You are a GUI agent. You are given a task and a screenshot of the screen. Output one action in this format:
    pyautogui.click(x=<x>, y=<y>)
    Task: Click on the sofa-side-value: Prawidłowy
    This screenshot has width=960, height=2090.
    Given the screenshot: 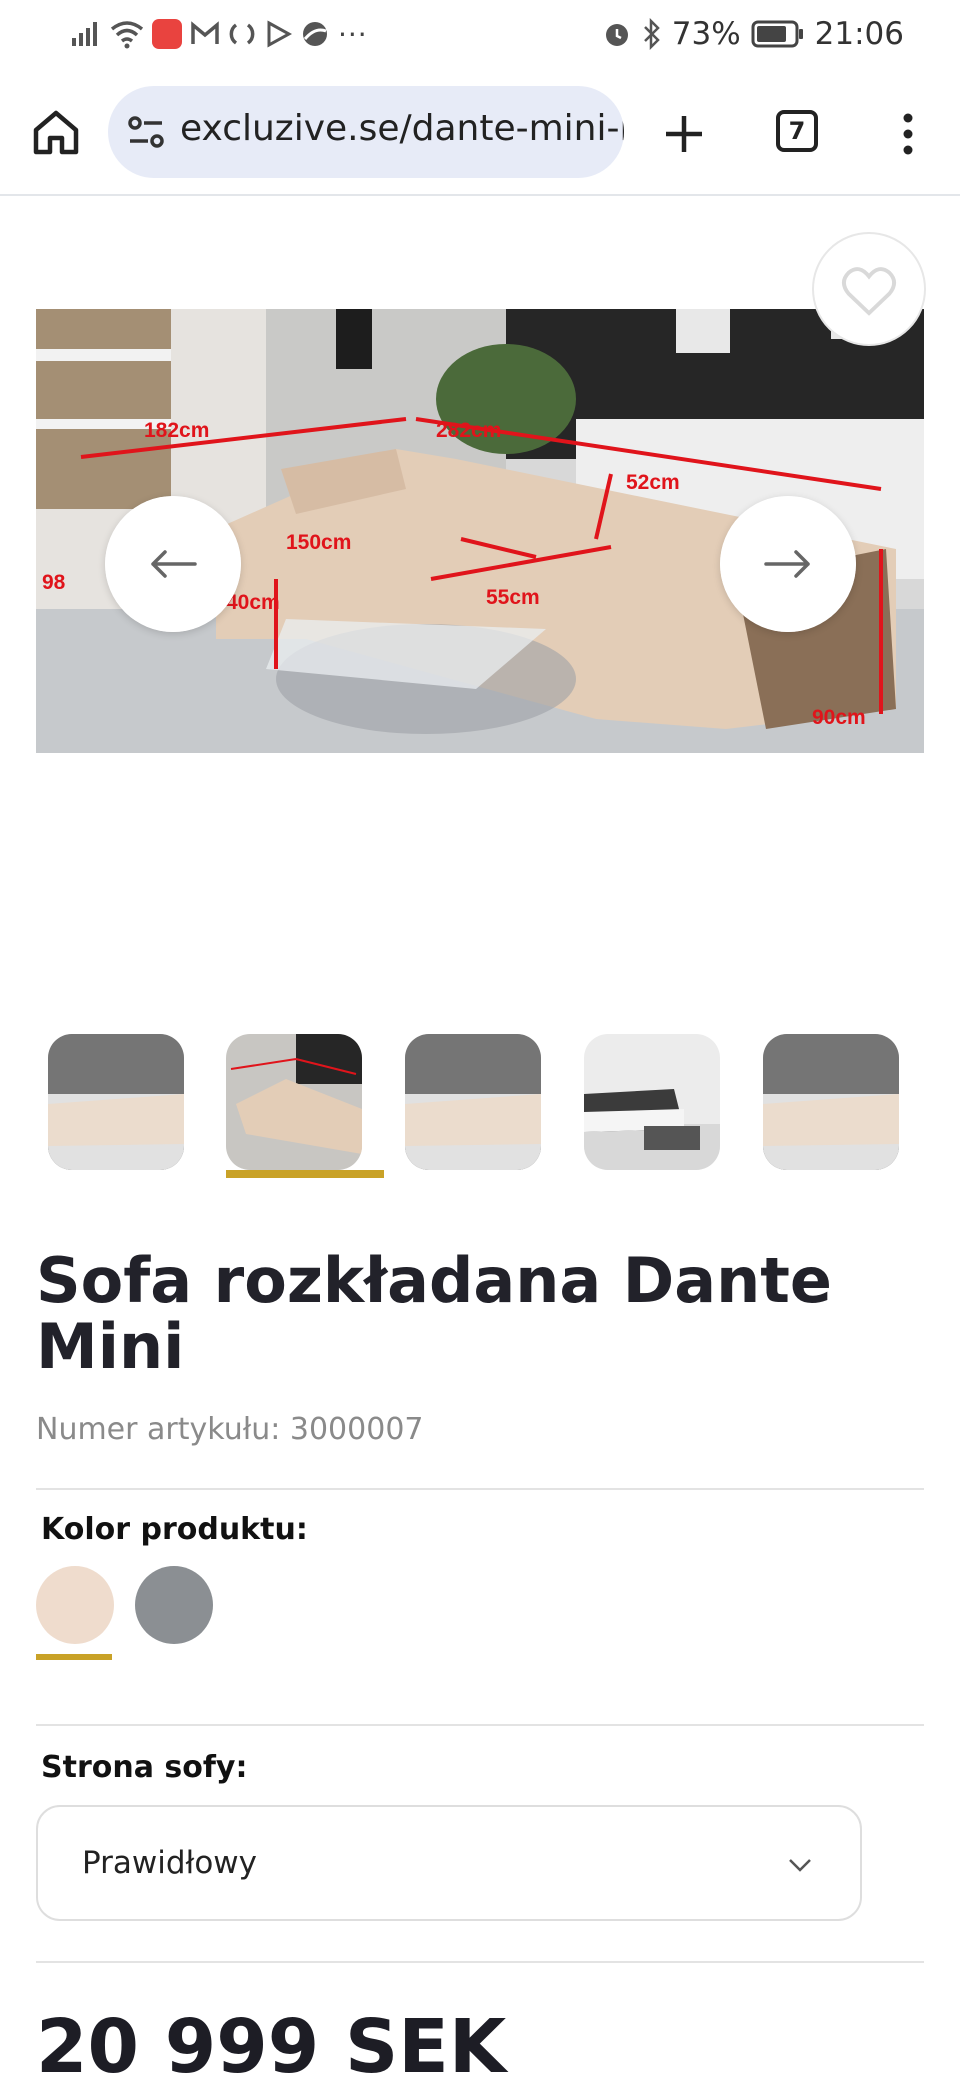 What is the action you would take?
    pyautogui.click(x=170, y=1863)
    